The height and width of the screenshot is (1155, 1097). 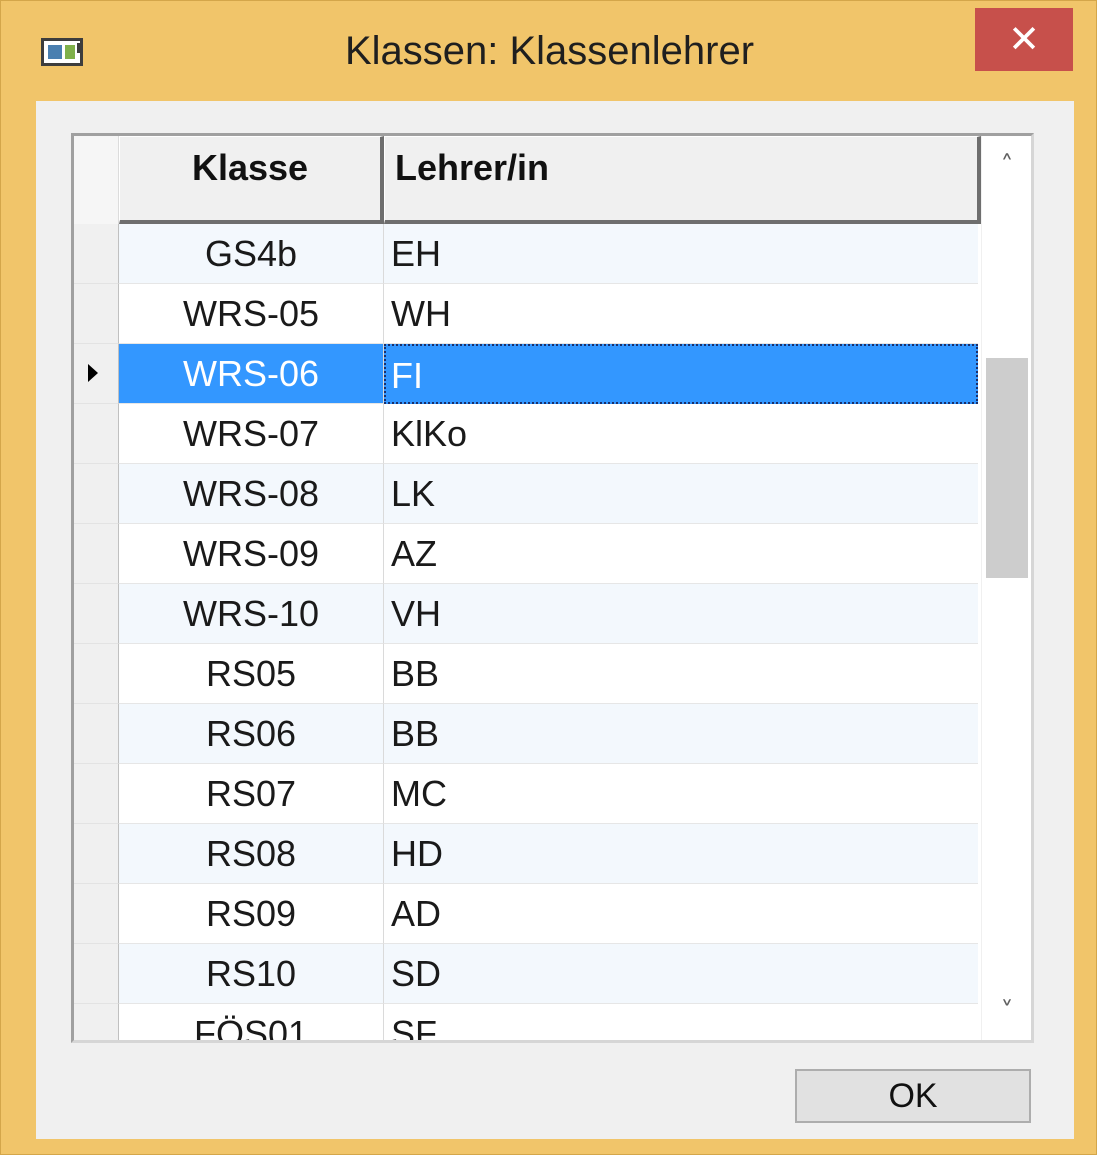 I want to click on table-row: WRS-05 WH, so click(x=526, y=314).